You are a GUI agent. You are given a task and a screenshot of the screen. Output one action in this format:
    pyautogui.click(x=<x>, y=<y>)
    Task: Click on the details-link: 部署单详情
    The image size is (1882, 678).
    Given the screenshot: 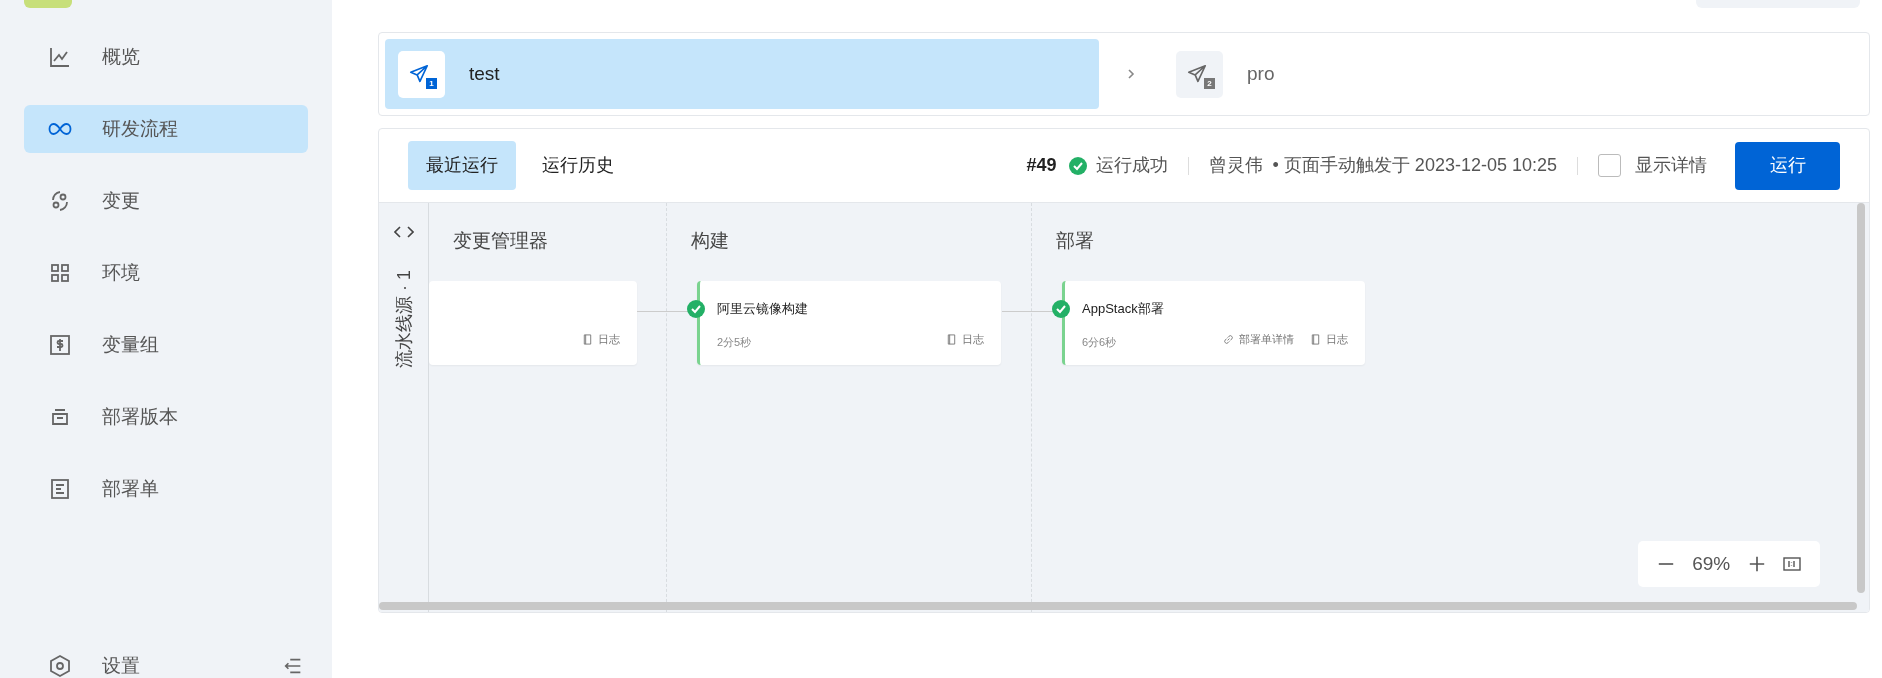 What is the action you would take?
    pyautogui.click(x=1258, y=339)
    